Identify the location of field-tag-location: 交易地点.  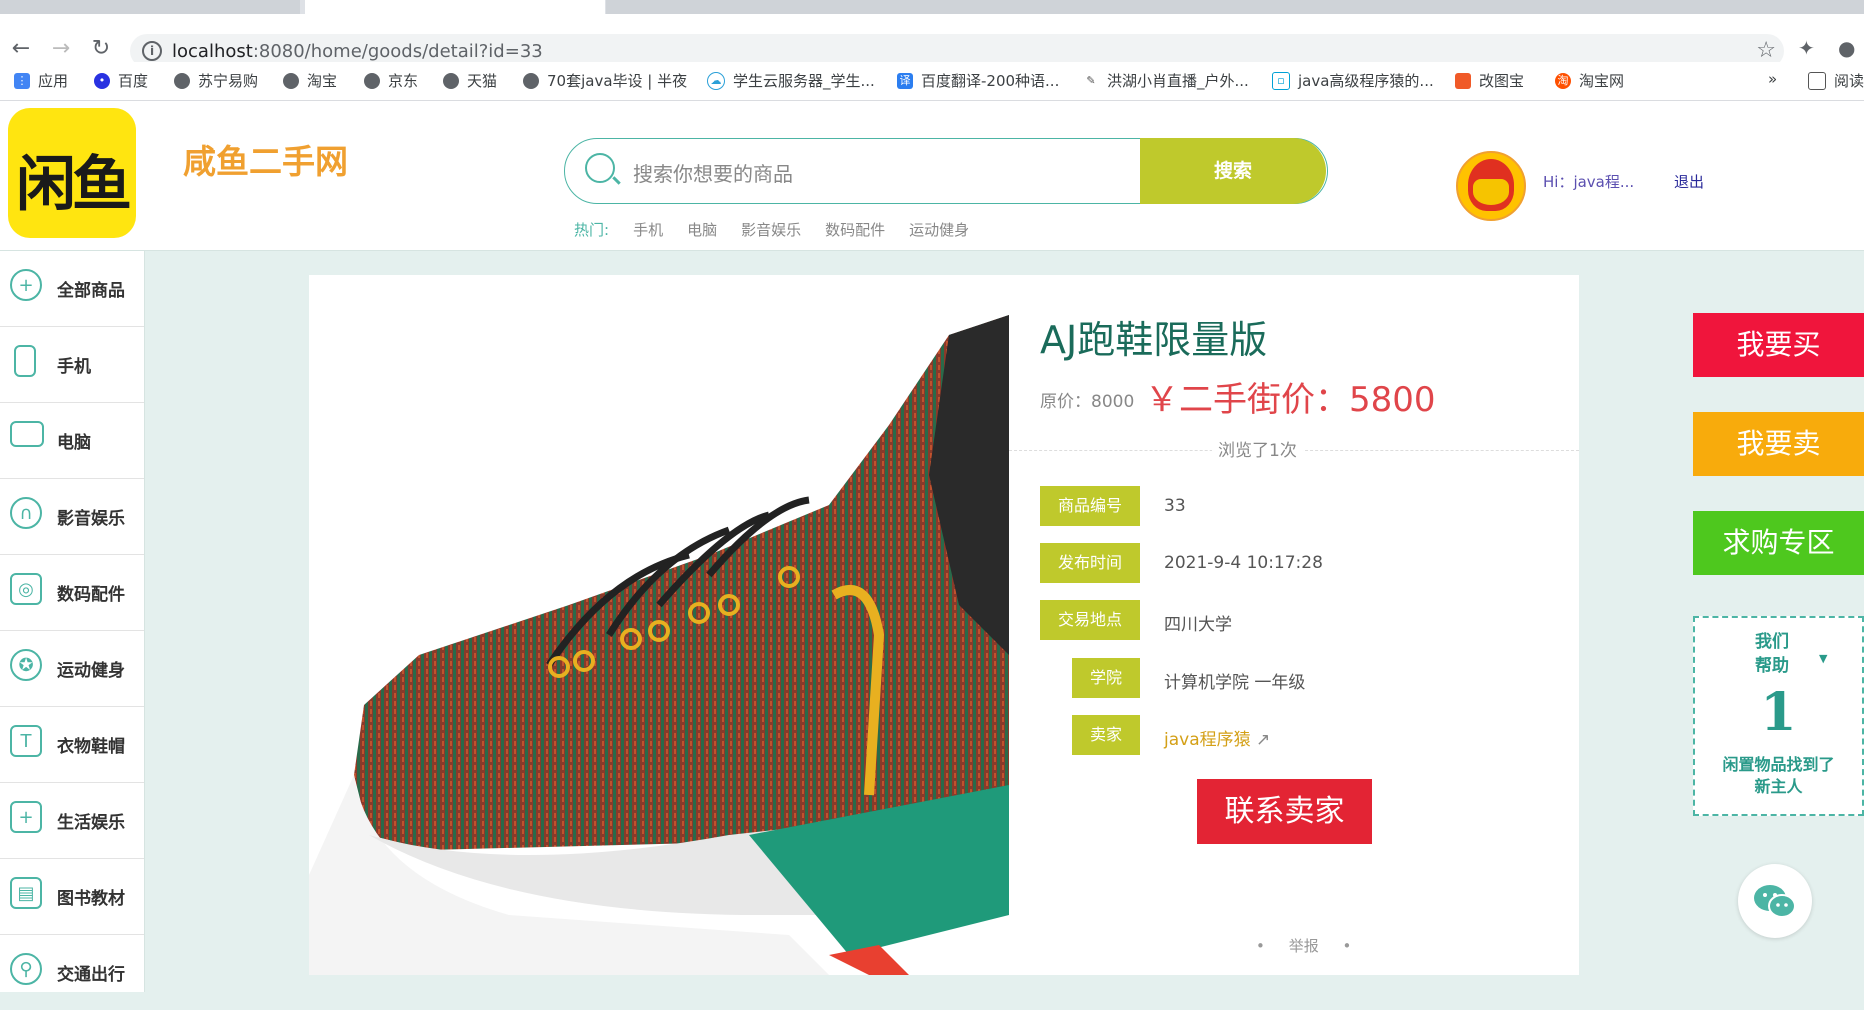
(1090, 620).